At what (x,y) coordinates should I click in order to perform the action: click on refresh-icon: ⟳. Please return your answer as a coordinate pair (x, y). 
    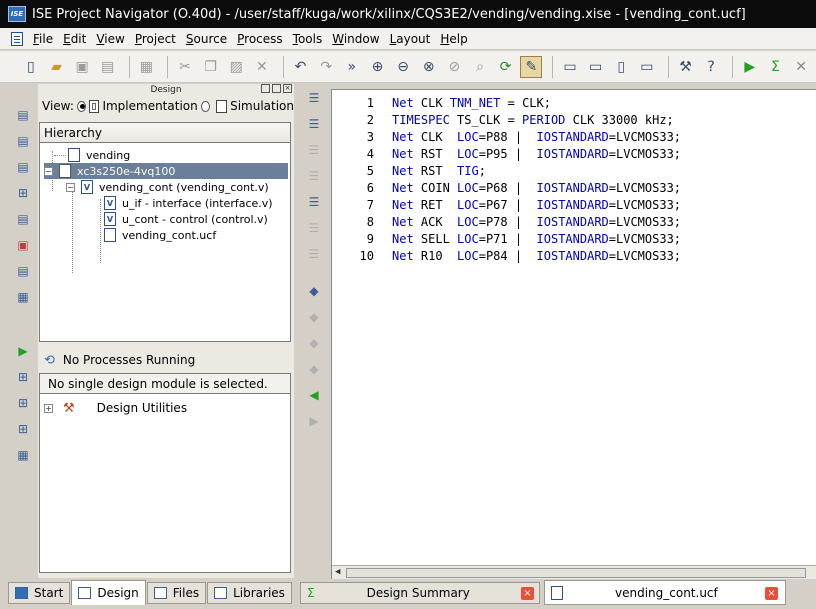
    Looking at the image, I should click on (506, 67).